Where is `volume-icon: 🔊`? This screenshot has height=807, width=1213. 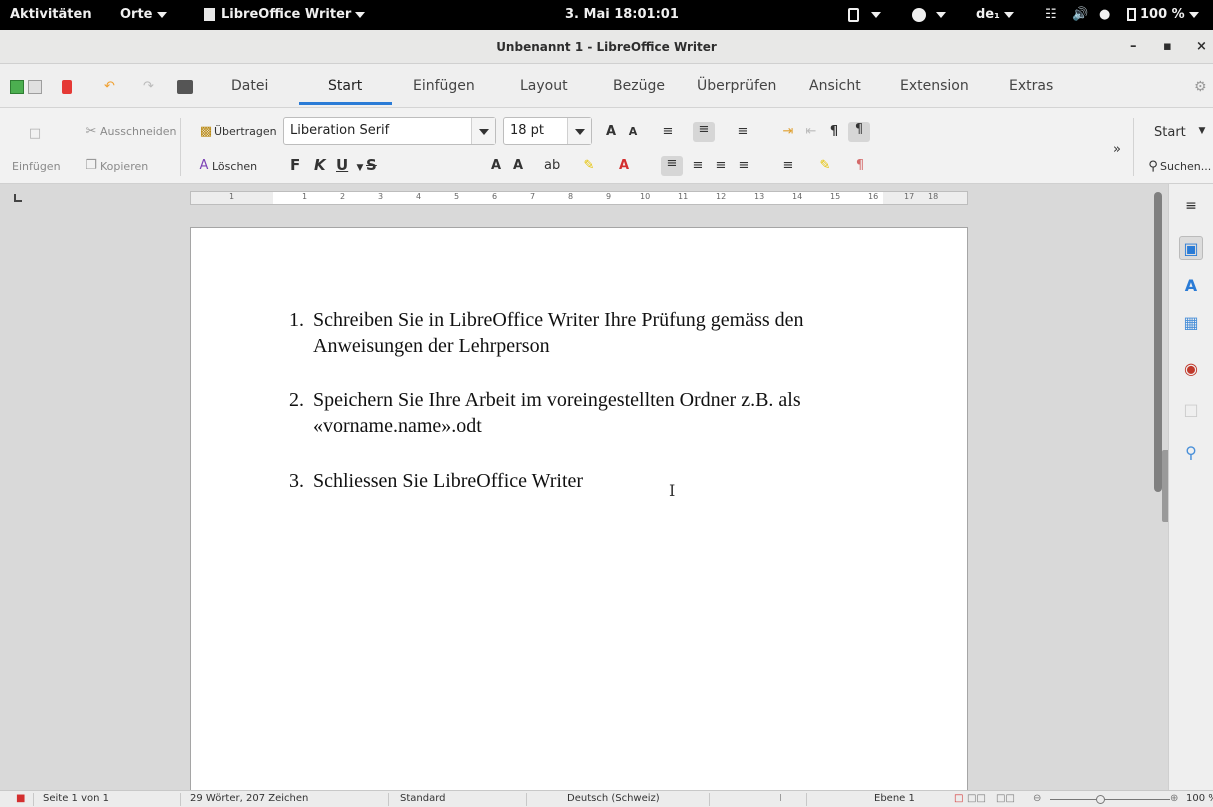
volume-icon: 🔊 is located at coordinates (1080, 15).